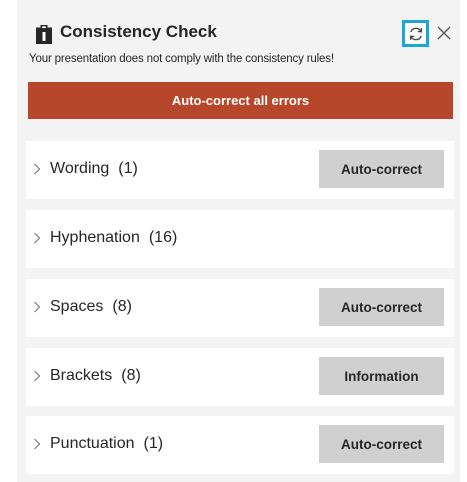 Image resolution: width=467 pixels, height=482 pixels. What do you see at coordinates (240, 445) in the screenshot?
I see `rule-punctuation: Punctuation (1) Auto-correct` at bounding box center [240, 445].